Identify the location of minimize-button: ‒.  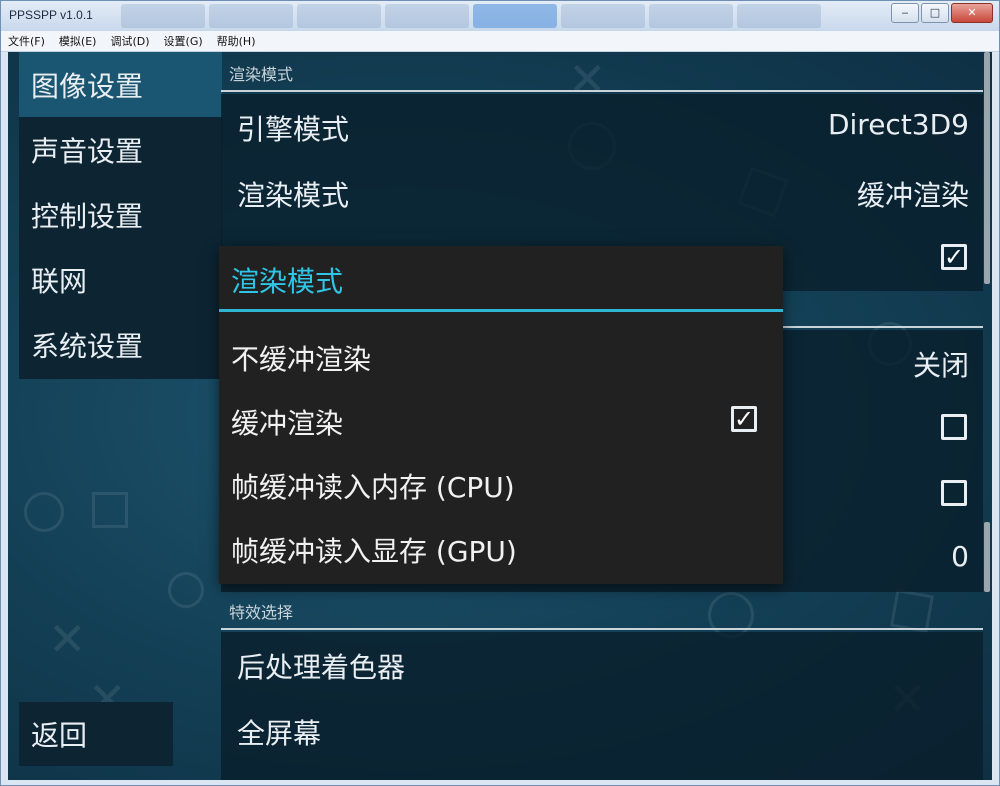
(905, 13).